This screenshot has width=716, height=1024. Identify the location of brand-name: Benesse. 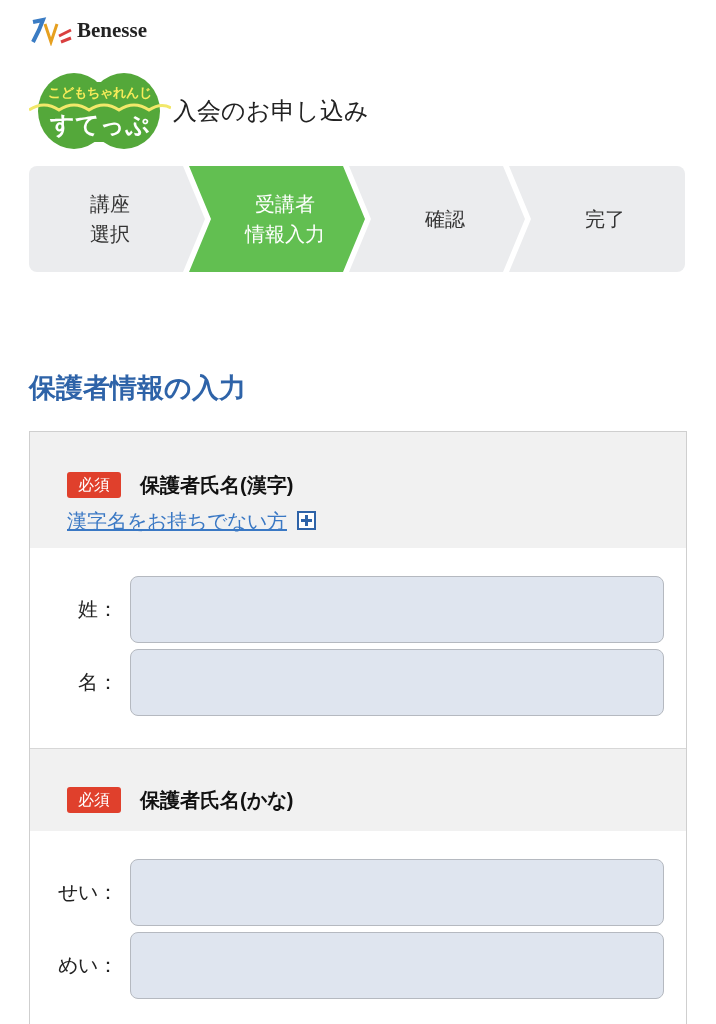
(112, 31).